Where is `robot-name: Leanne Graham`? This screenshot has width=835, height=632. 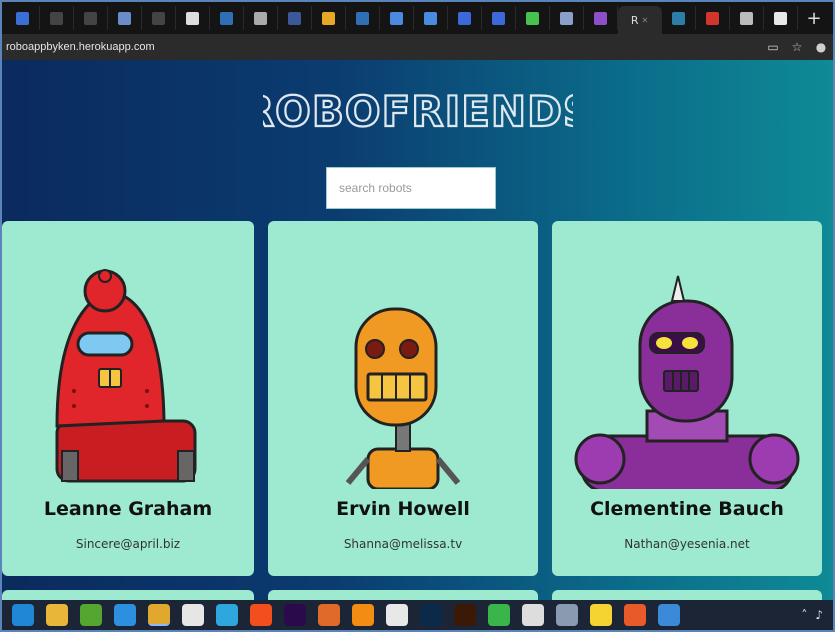
robot-name: Leanne Graham is located at coordinates (128, 509).